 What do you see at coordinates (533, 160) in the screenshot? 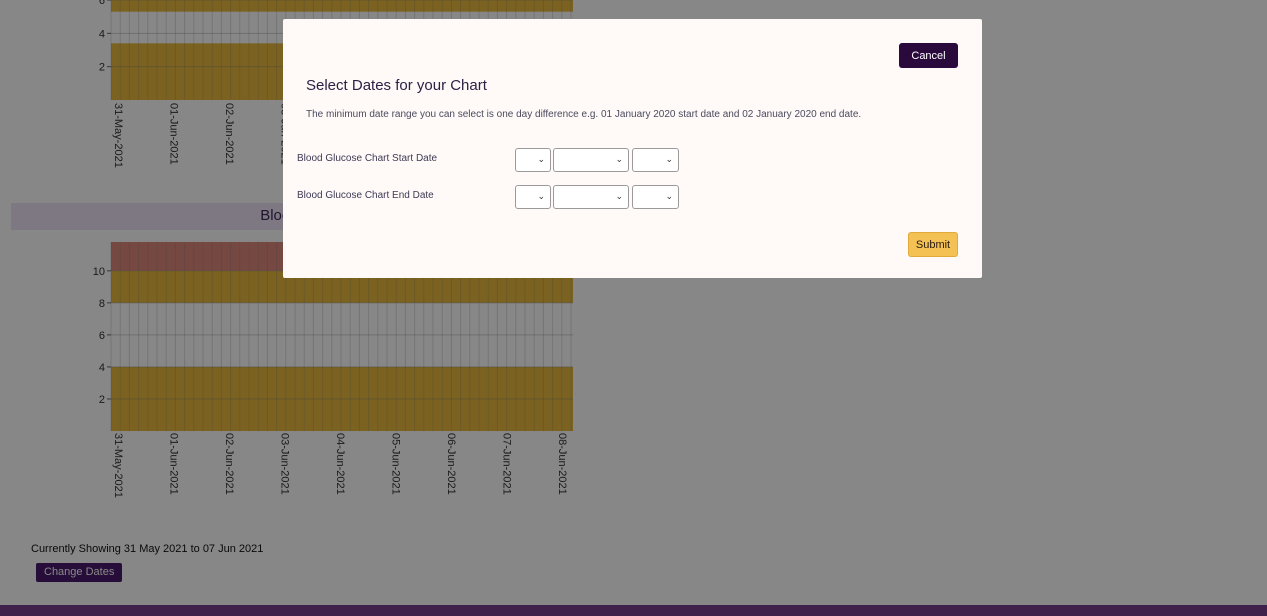
I see `start-day-select: ⌄` at bounding box center [533, 160].